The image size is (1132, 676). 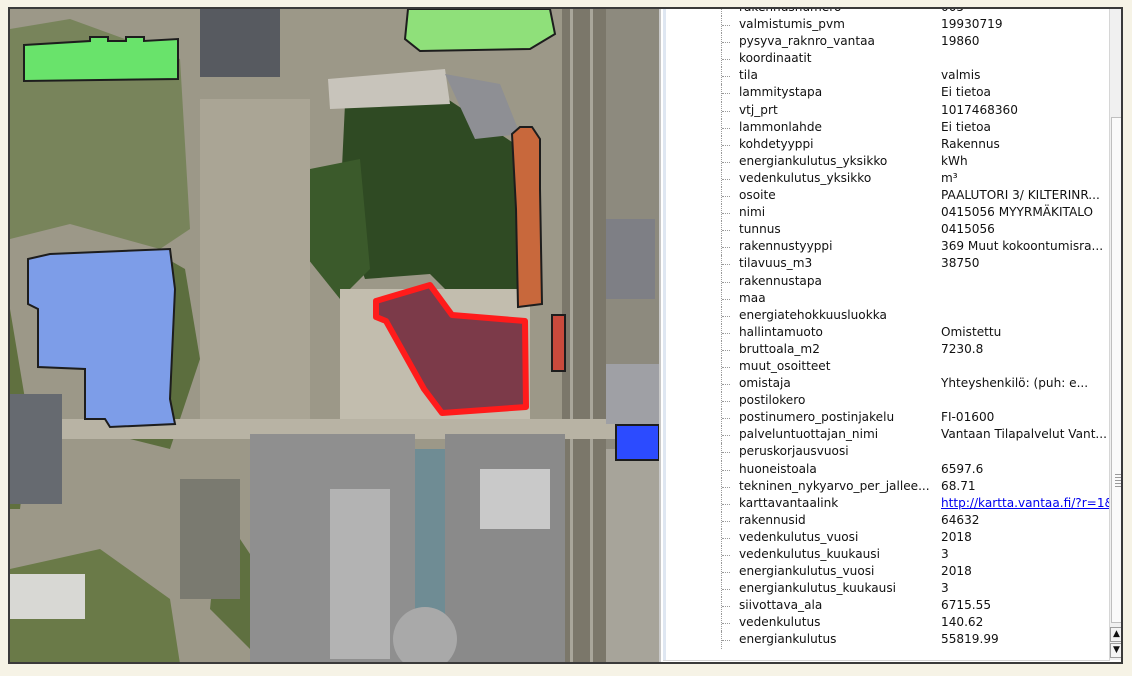 What do you see at coordinates (886, 572) in the screenshot?
I see `attribute-row: energiankulutus_vuosi 2018` at bounding box center [886, 572].